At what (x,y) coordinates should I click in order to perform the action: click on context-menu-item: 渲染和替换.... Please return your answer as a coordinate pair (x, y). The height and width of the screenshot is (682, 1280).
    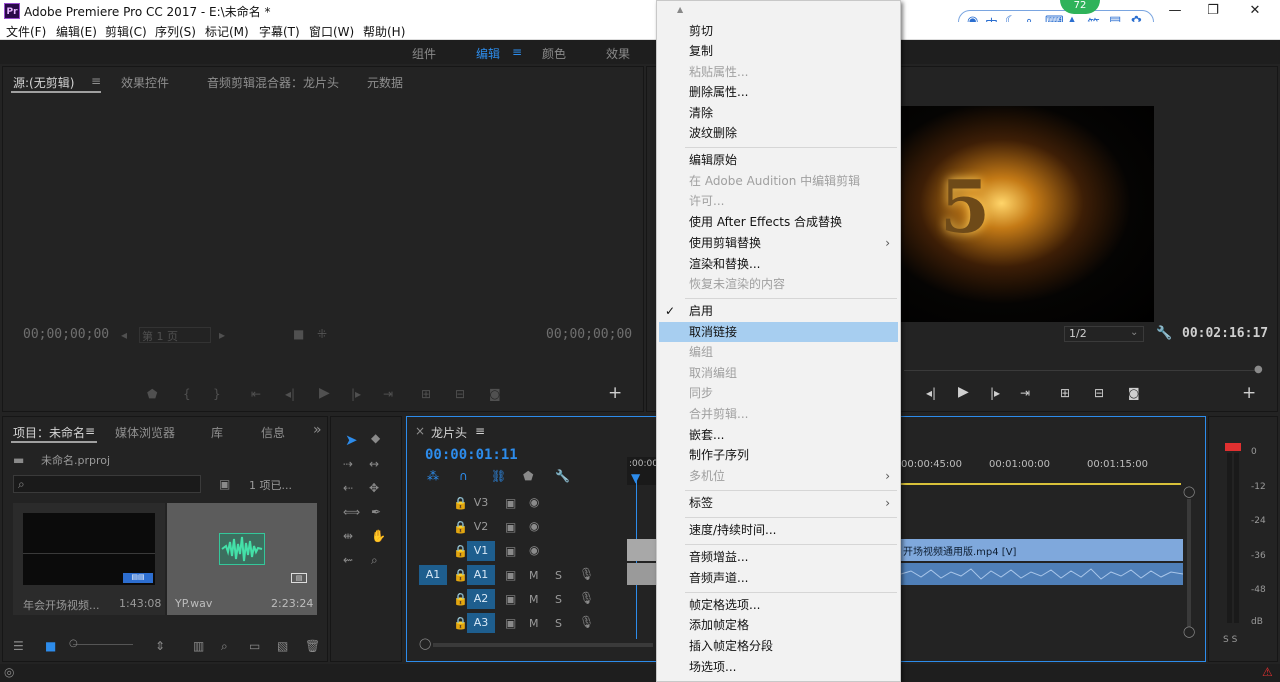
    Looking at the image, I should click on (778, 264).